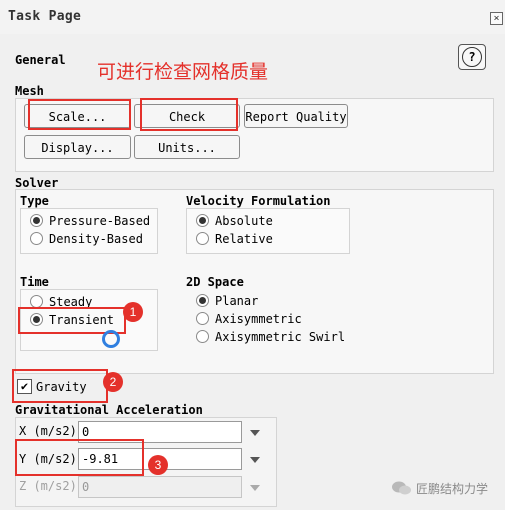  Describe the element at coordinates (244, 221) in the screenshot. I see `radio-label: Absolute` at that location.